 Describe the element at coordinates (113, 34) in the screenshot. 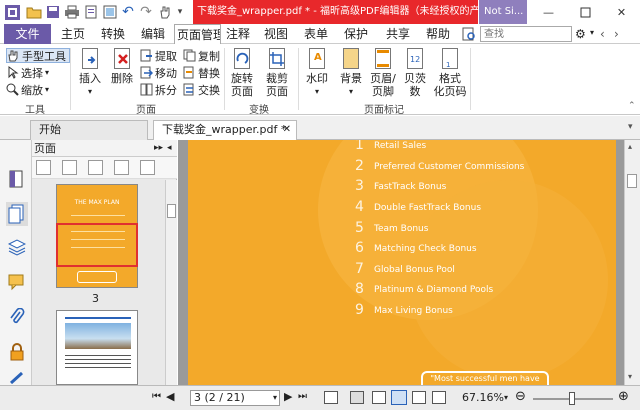

I see `tab-convert: 转换` at that location.